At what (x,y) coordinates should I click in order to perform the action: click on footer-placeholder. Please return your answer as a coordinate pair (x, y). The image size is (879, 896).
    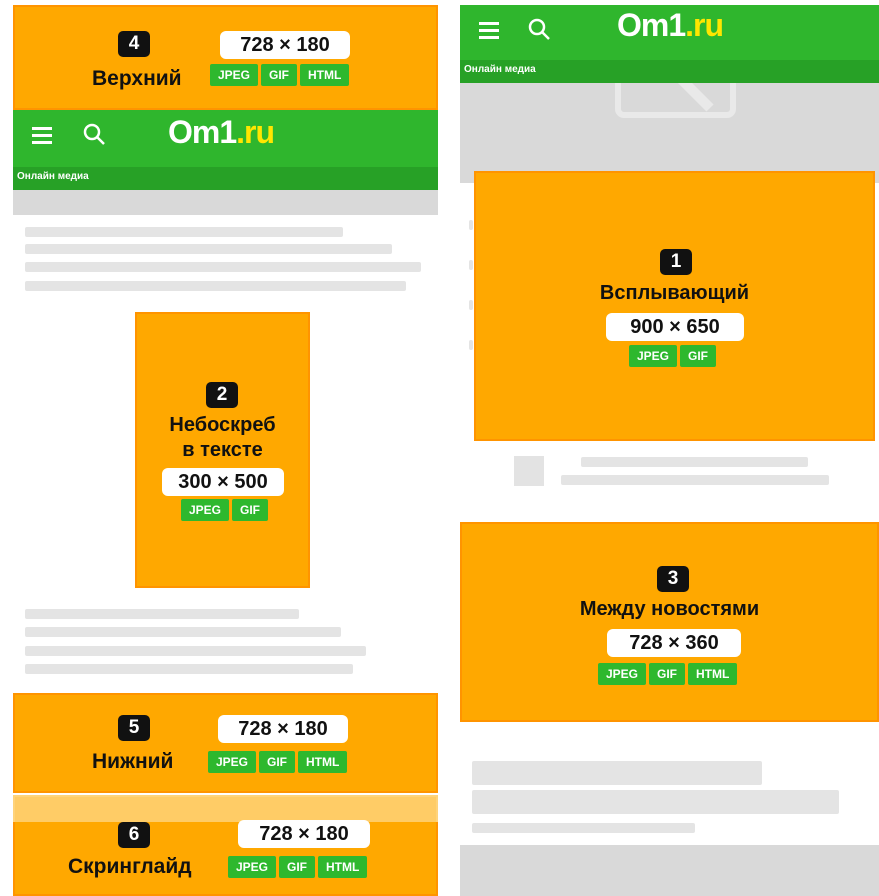
    Looking at the image, I should click on (669, 870).